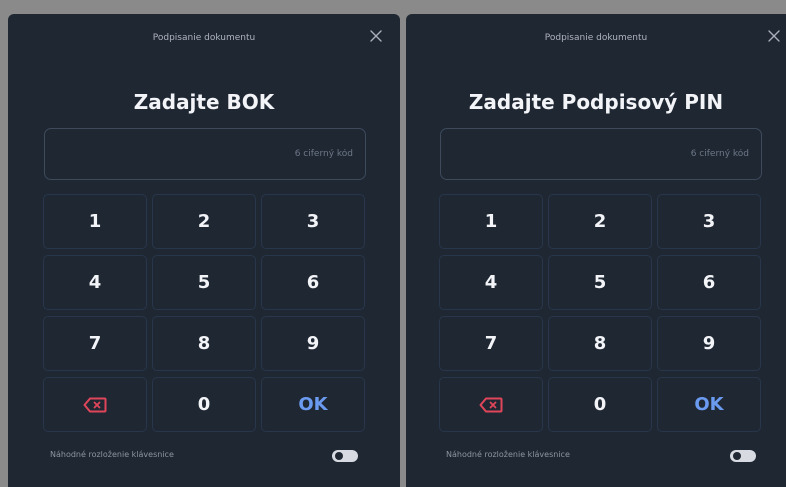 This screenshot has height=487, width=786. Describe the element at coordinates (596, 102) in the screenshot. I see `dialog-heading: Zadajte Podpisový PIN` at that location.